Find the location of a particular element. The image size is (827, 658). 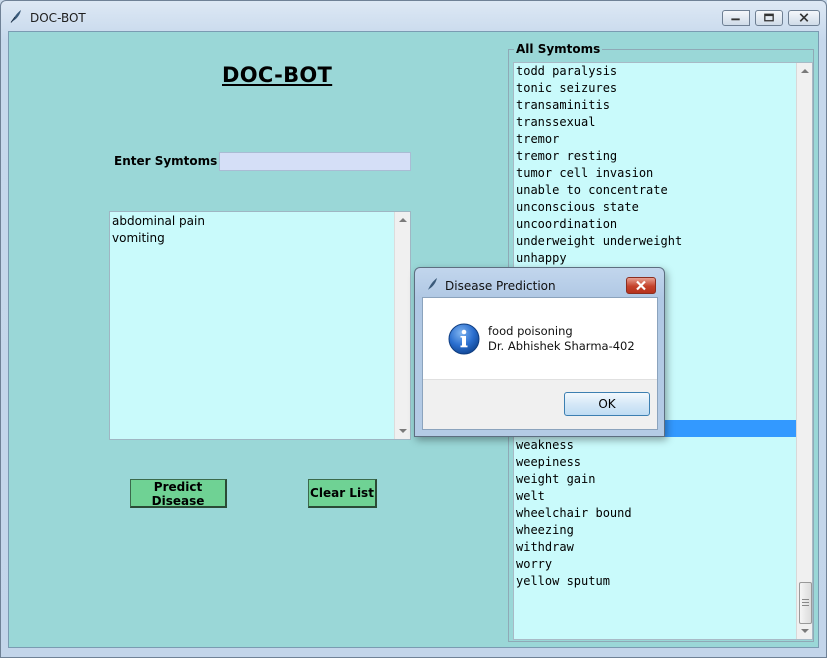

list-item: weakness is located at coordinates (655, 445).